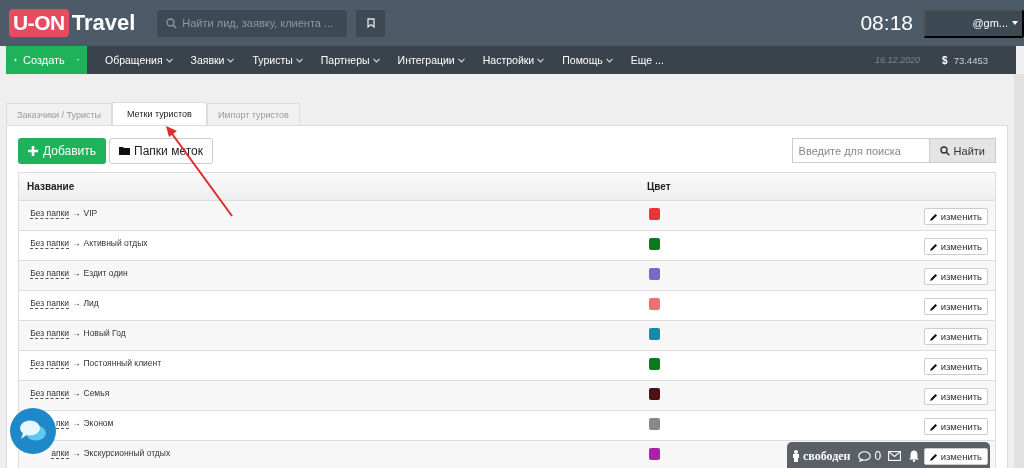  What do you see at coordinates (886, 23) in the screenshot?
I see `clock-time: 08:18` at bounding box center [886, 23].